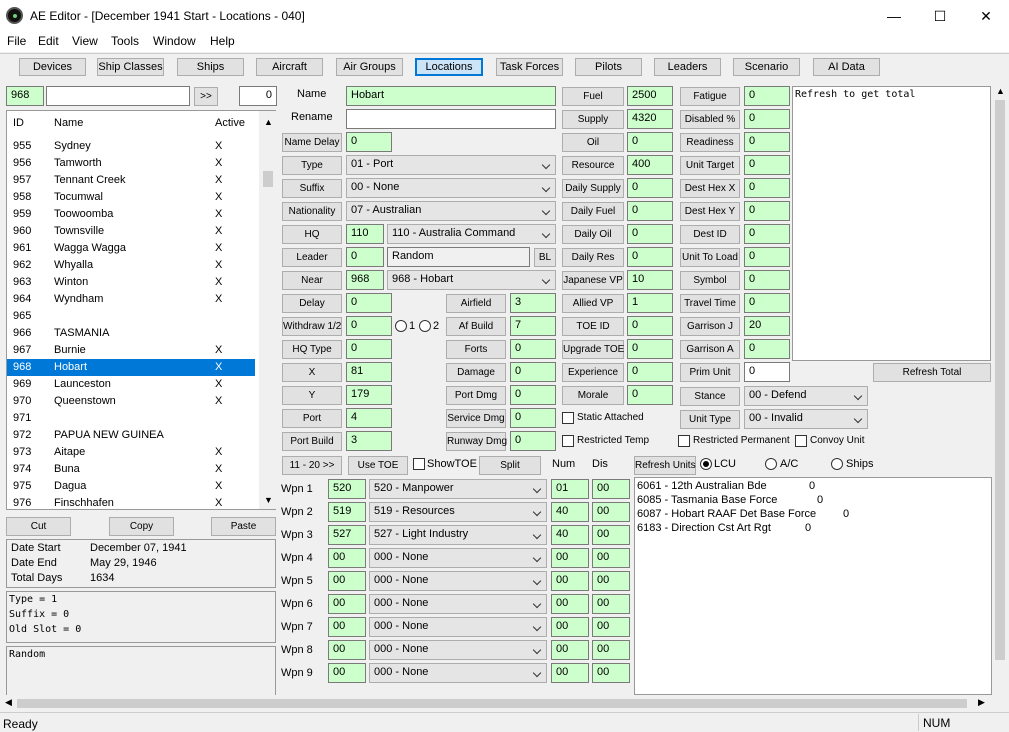 Image resolution: width=1009 pixels, height=732 pixels. Describe the element at coordinates (684, 441) in the screenshot. I see `restricted-permanent-checkbox` at that location.